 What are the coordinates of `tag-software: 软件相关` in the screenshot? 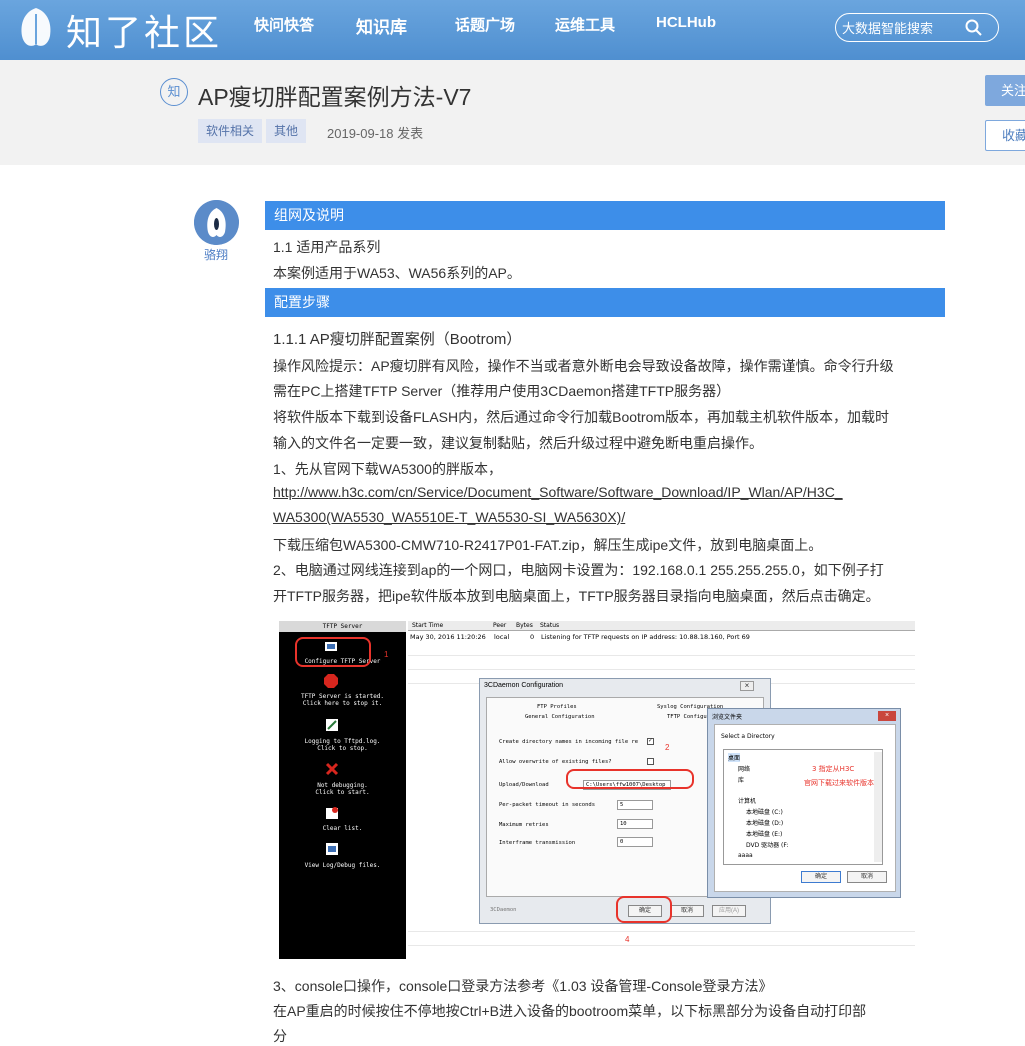 It's located at (230, 131).